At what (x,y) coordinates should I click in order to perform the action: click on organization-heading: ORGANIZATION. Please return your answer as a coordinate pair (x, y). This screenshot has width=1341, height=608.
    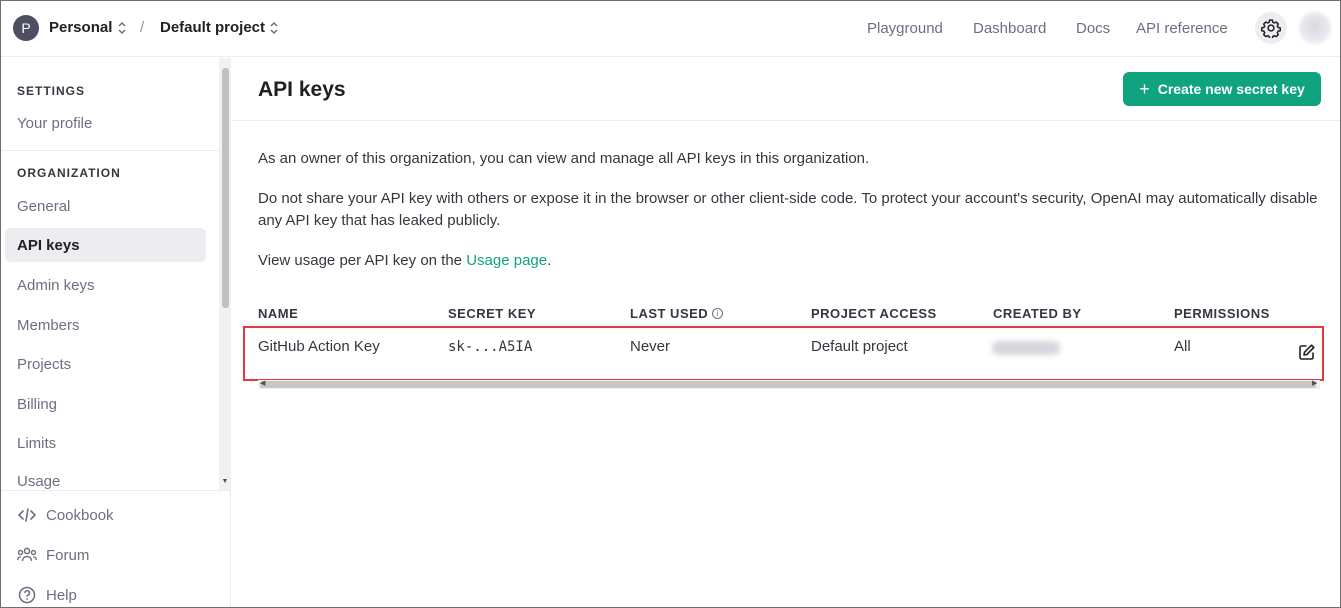
    Looking at the image, I should click on (69, 173).